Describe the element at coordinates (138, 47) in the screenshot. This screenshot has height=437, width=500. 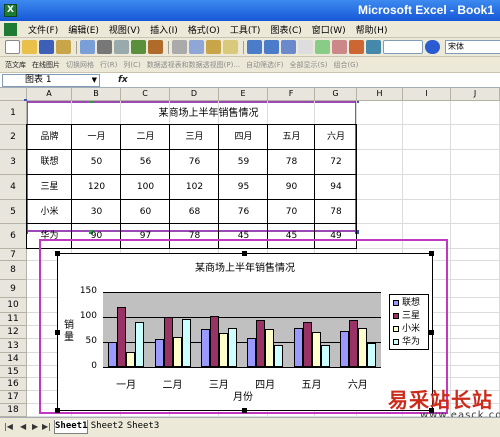
I see `spelling-icon` at that location.